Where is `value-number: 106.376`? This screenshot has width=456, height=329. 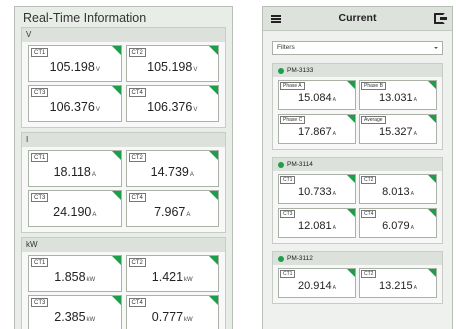 value-number: 106.376 is located at coordinates (72, 107).